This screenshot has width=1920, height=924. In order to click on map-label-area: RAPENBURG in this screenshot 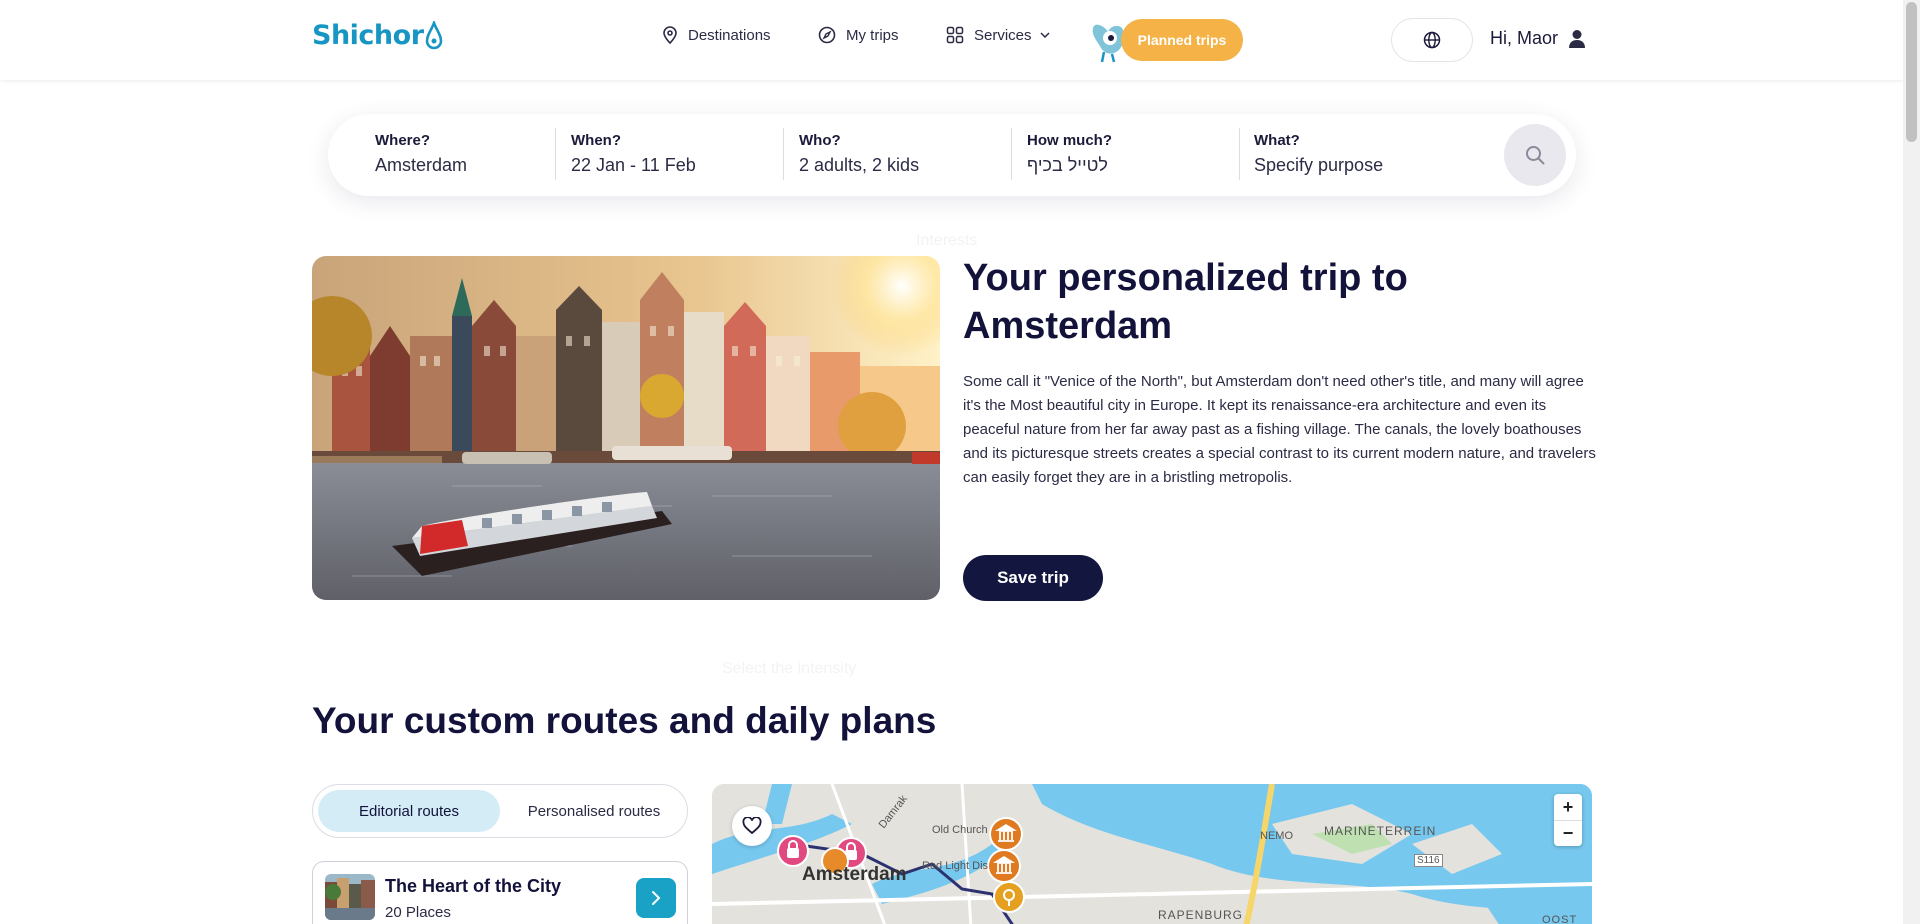, I will do `click(1201, 915)`.